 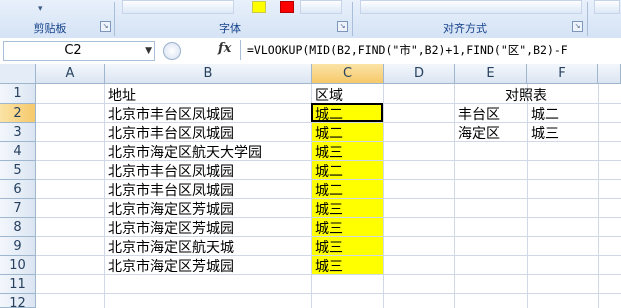 I want to click on cell-b6: 北京市丰台区凤城园, so click(x=171, y=190).